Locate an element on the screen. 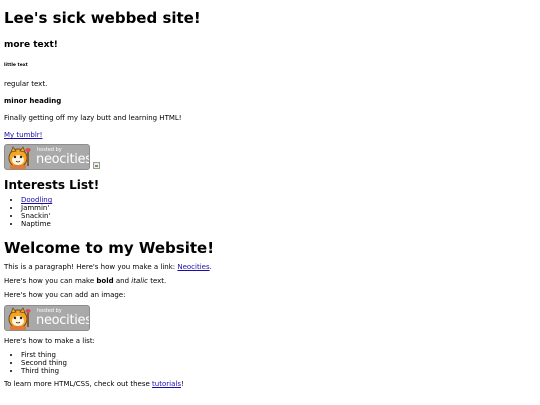 The width and height of the screenshot is (540, 405). site-title: Lee's sick webbed site! is located at coordinates (102, 18).